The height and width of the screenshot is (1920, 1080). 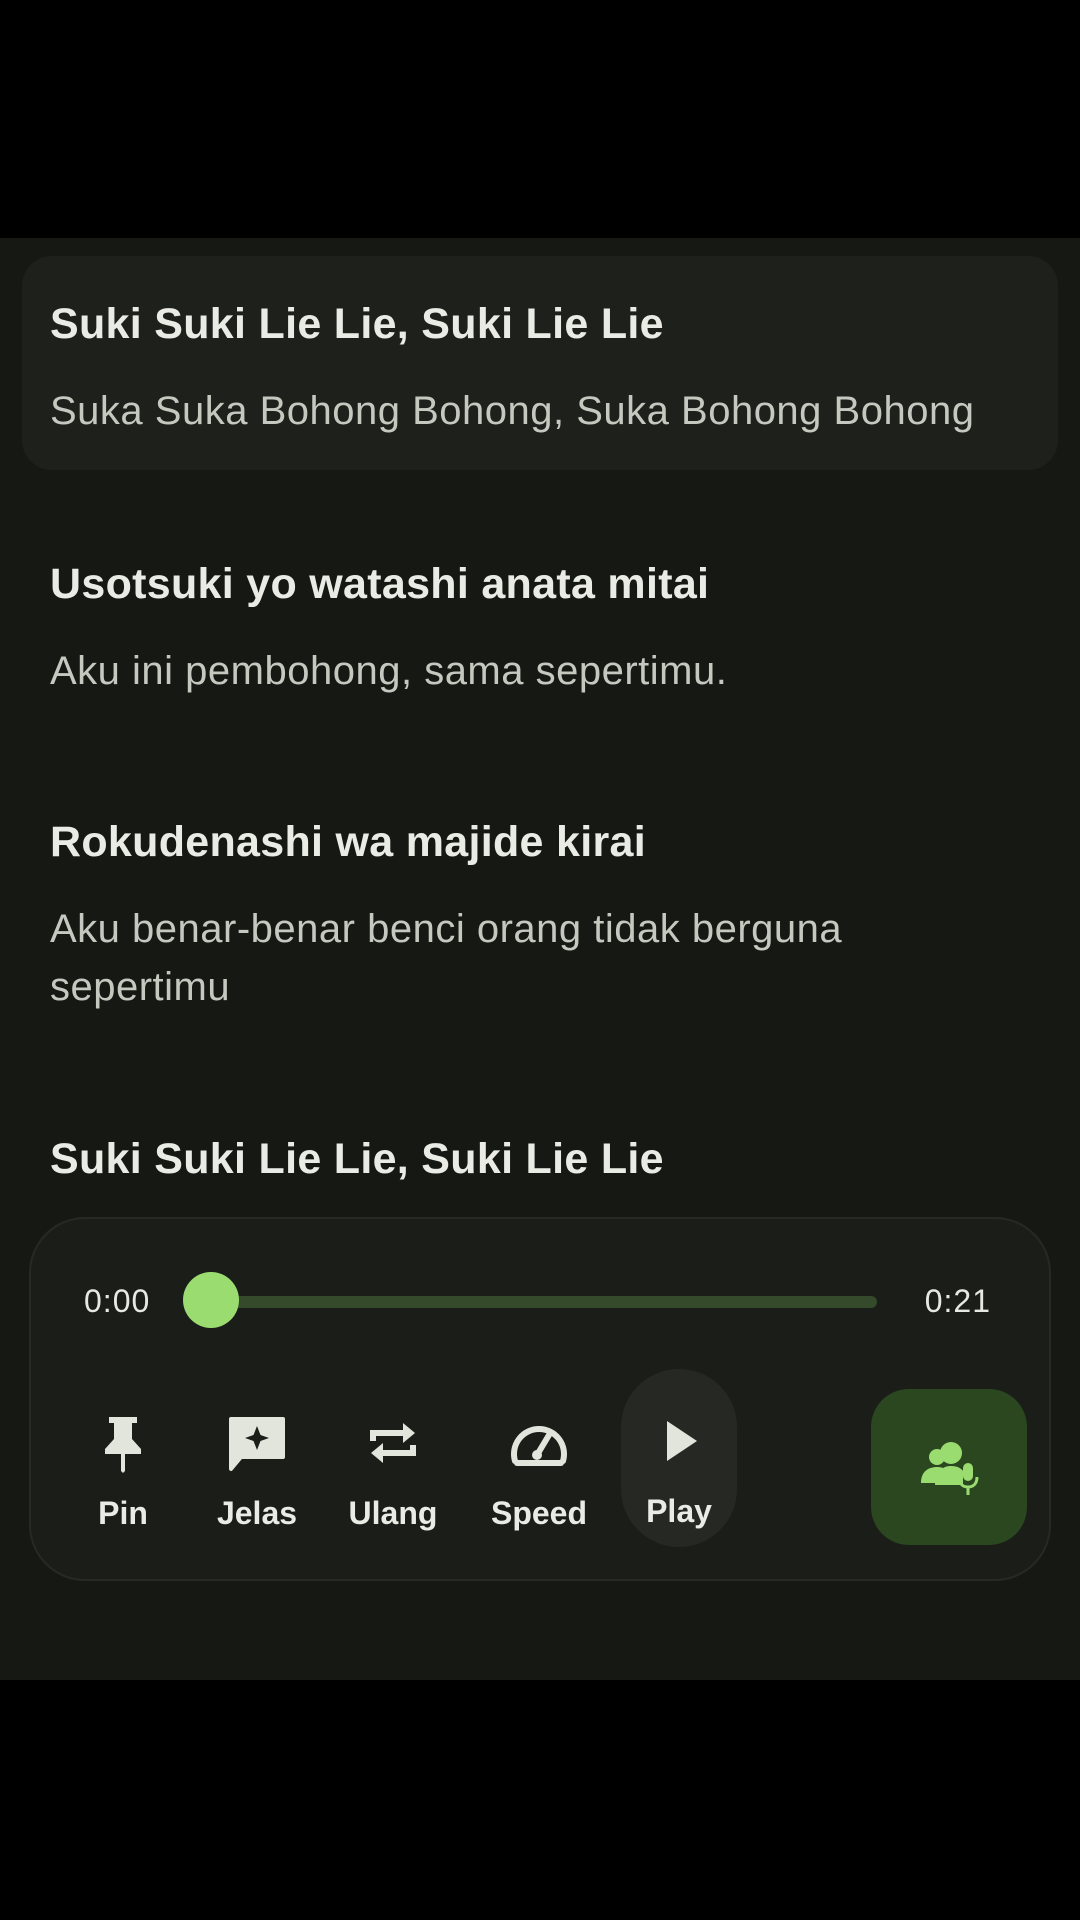 What do you see at coordinates (348, 842) in the screenshot?
I see `lyric-original: Rokudenashi wa majide kirai` at bounding box center [348, 842].